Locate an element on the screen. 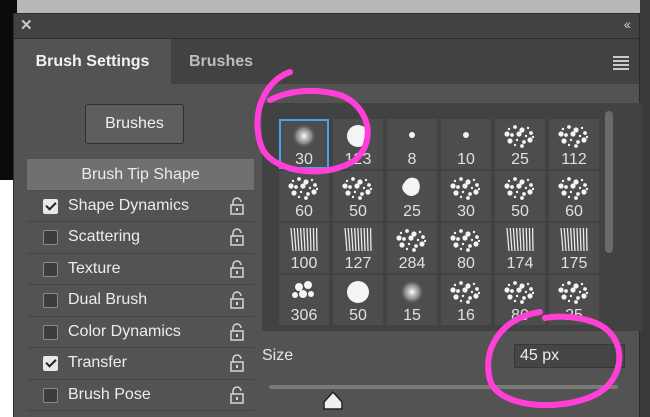  option-label: Dual Brush is located at coordinates (108, 299).